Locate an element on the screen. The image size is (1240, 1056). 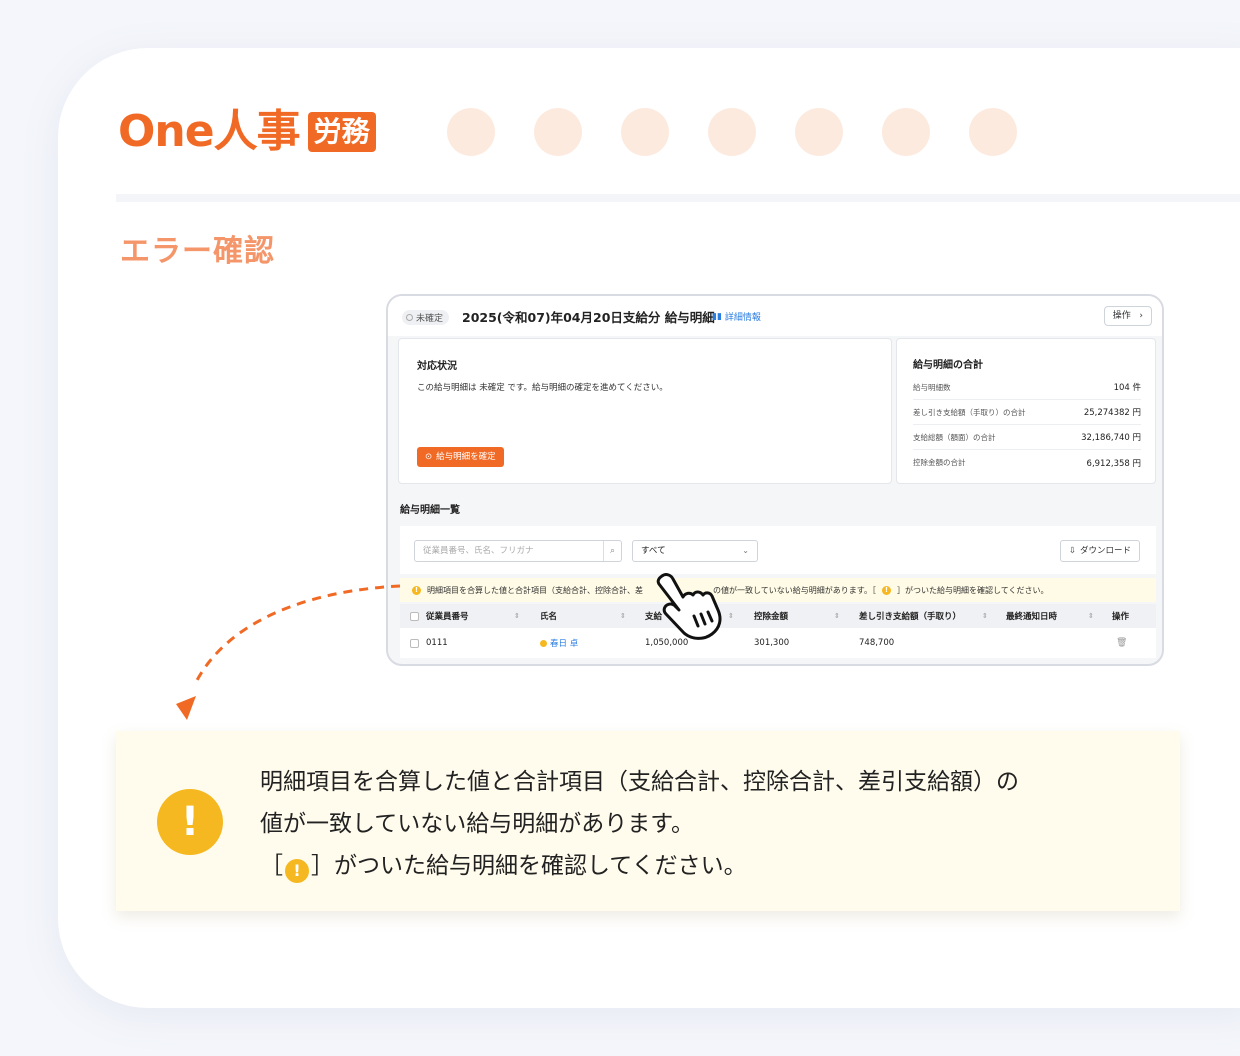
summary-label: 支給総額（額面）の合計 is located at coordinates (954, 437).